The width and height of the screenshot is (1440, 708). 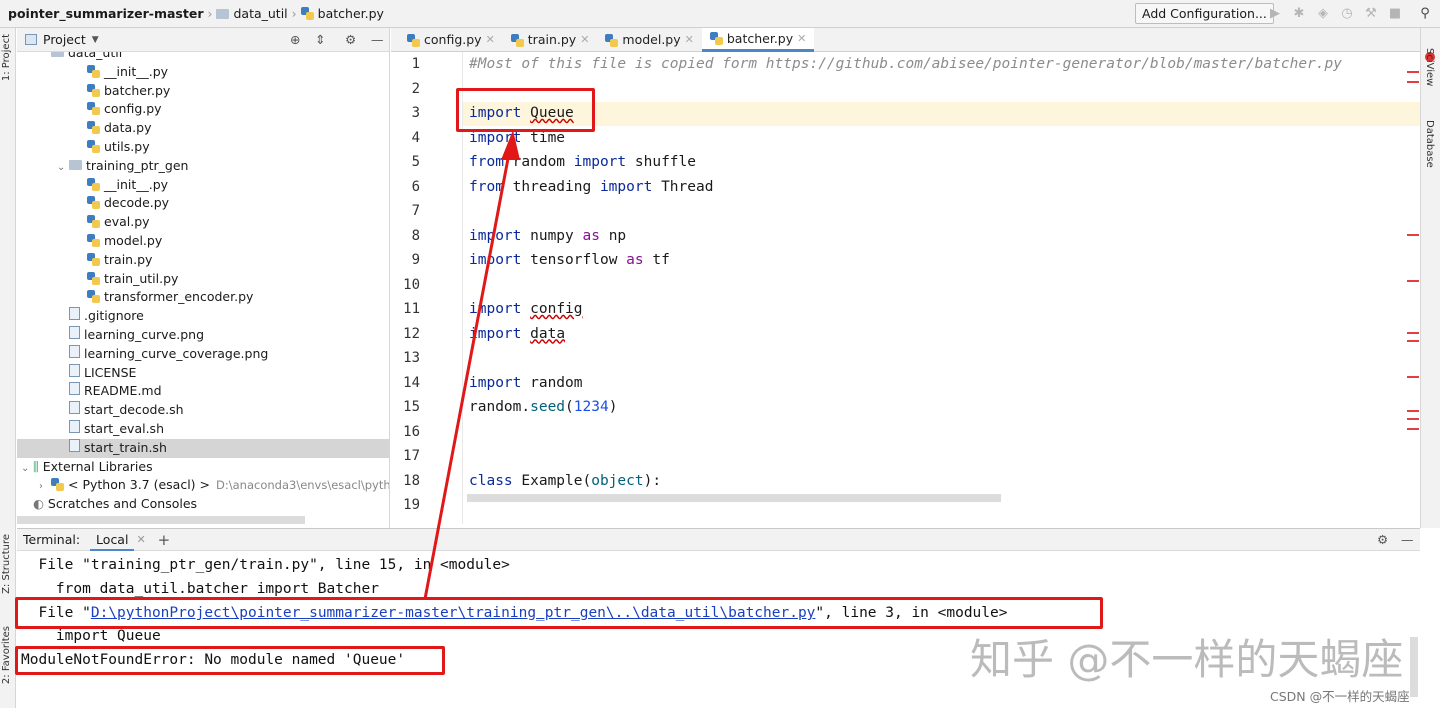 I want to click on tree-item-label: External Libraries, so click(x=97, y=466).